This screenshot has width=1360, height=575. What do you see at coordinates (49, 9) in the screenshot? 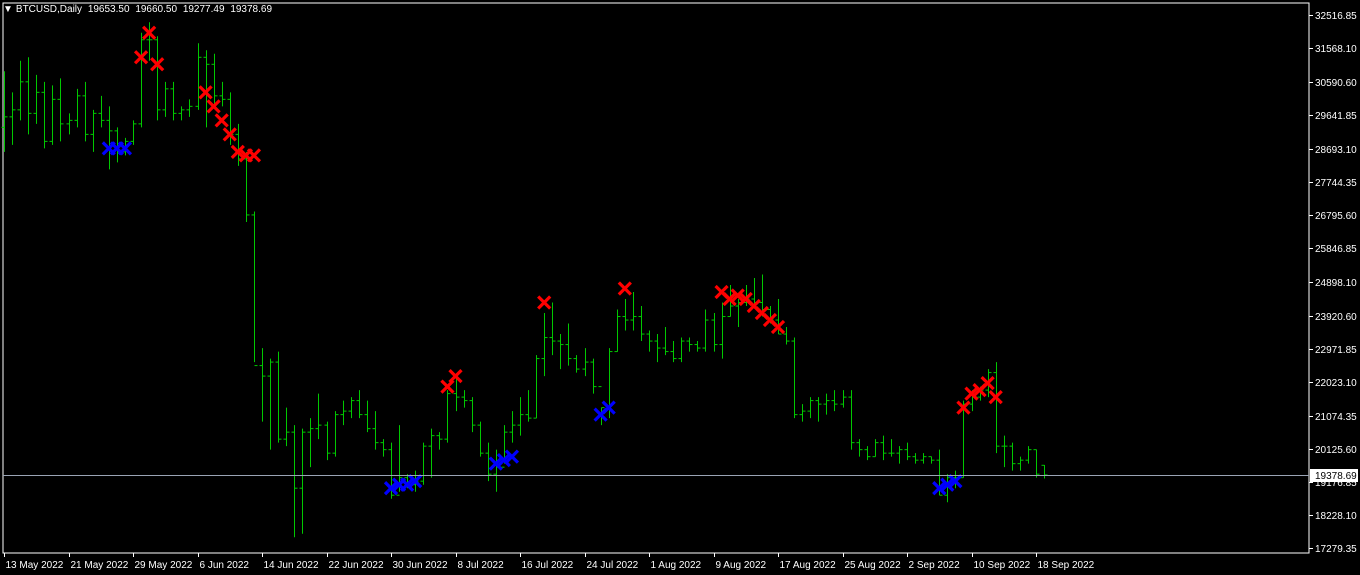
I see `symbol-label: BTCUSD,Daily` at bounding box center [49, 9].